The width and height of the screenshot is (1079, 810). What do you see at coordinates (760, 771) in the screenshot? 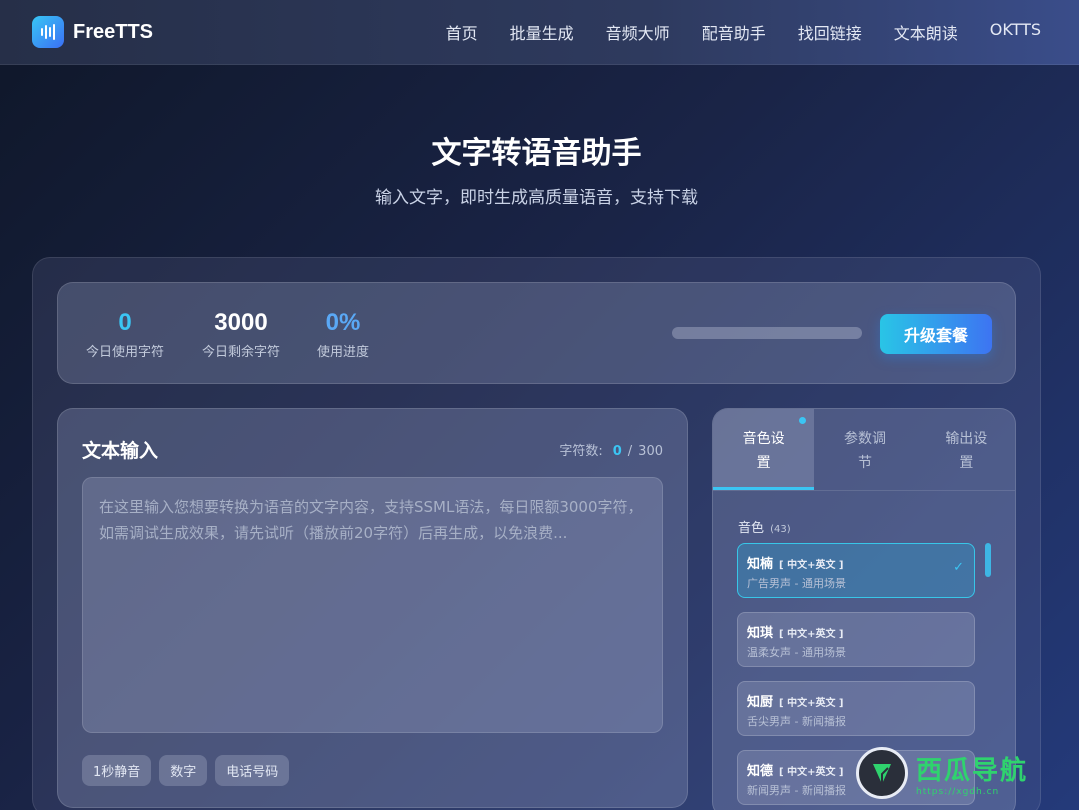
I see `voice-name: 知德` at bounding box center [760, 771].